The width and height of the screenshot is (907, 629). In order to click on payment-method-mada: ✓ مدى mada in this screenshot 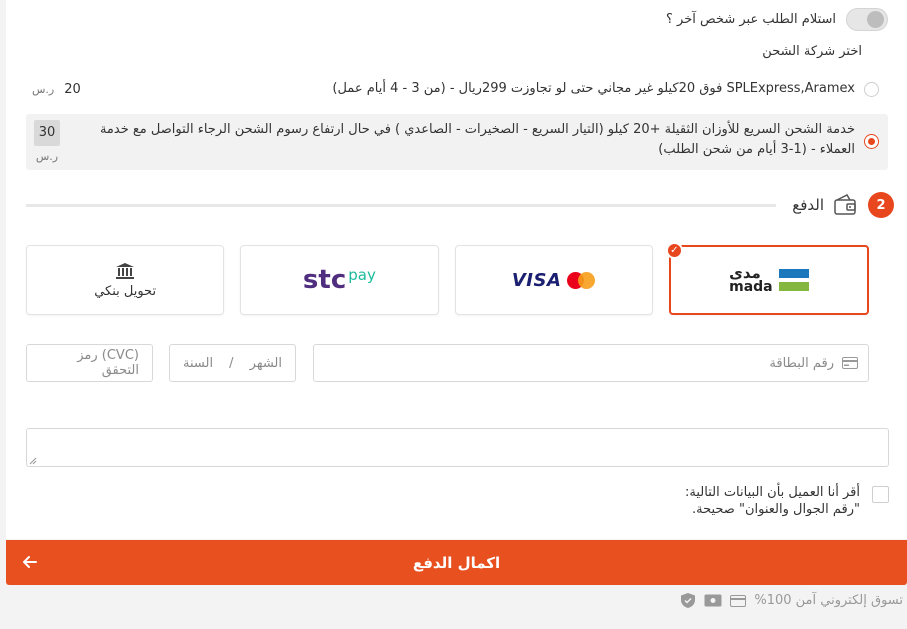, I will do `click(767, 278)`.